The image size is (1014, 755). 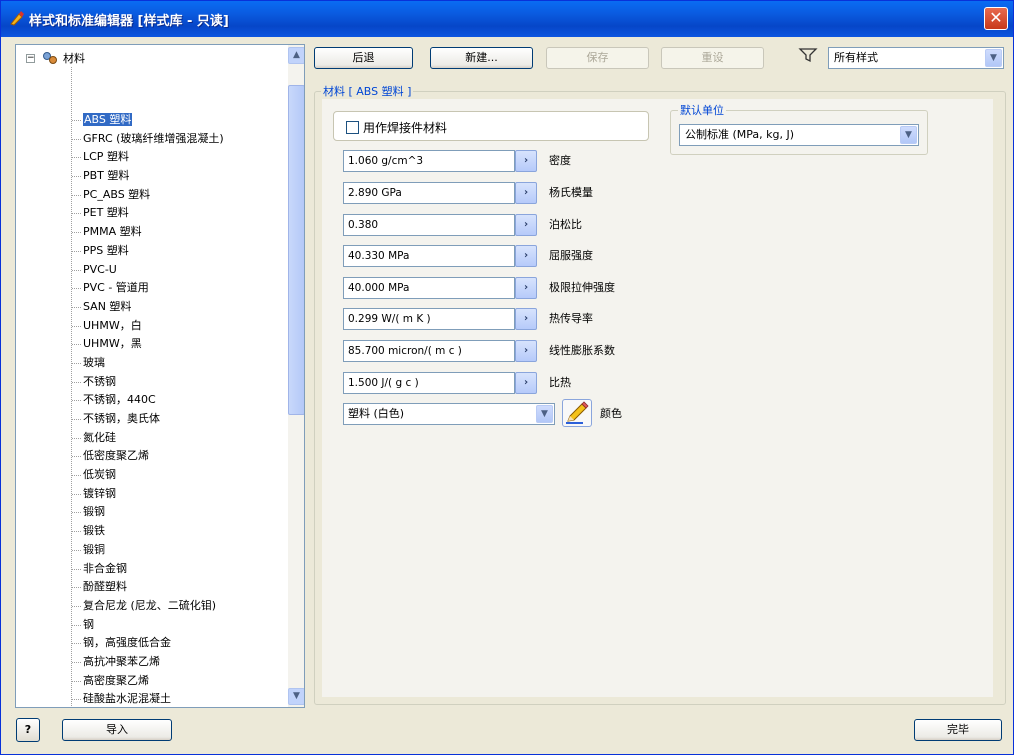 What do you see at coordinates (148, 698) in the screenshot?
I see `tree-item: 硅酸盐水泥混凝土` at bounding box center [148, 698].